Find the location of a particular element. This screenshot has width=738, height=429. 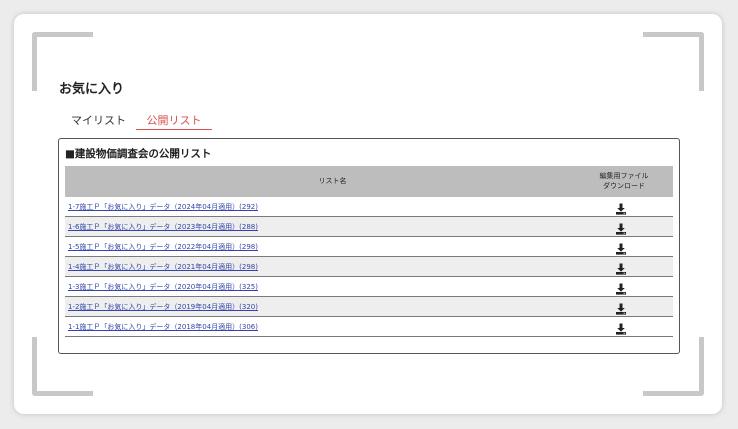

tab-my-list: マイリスト is located at coordinates (98, 120).